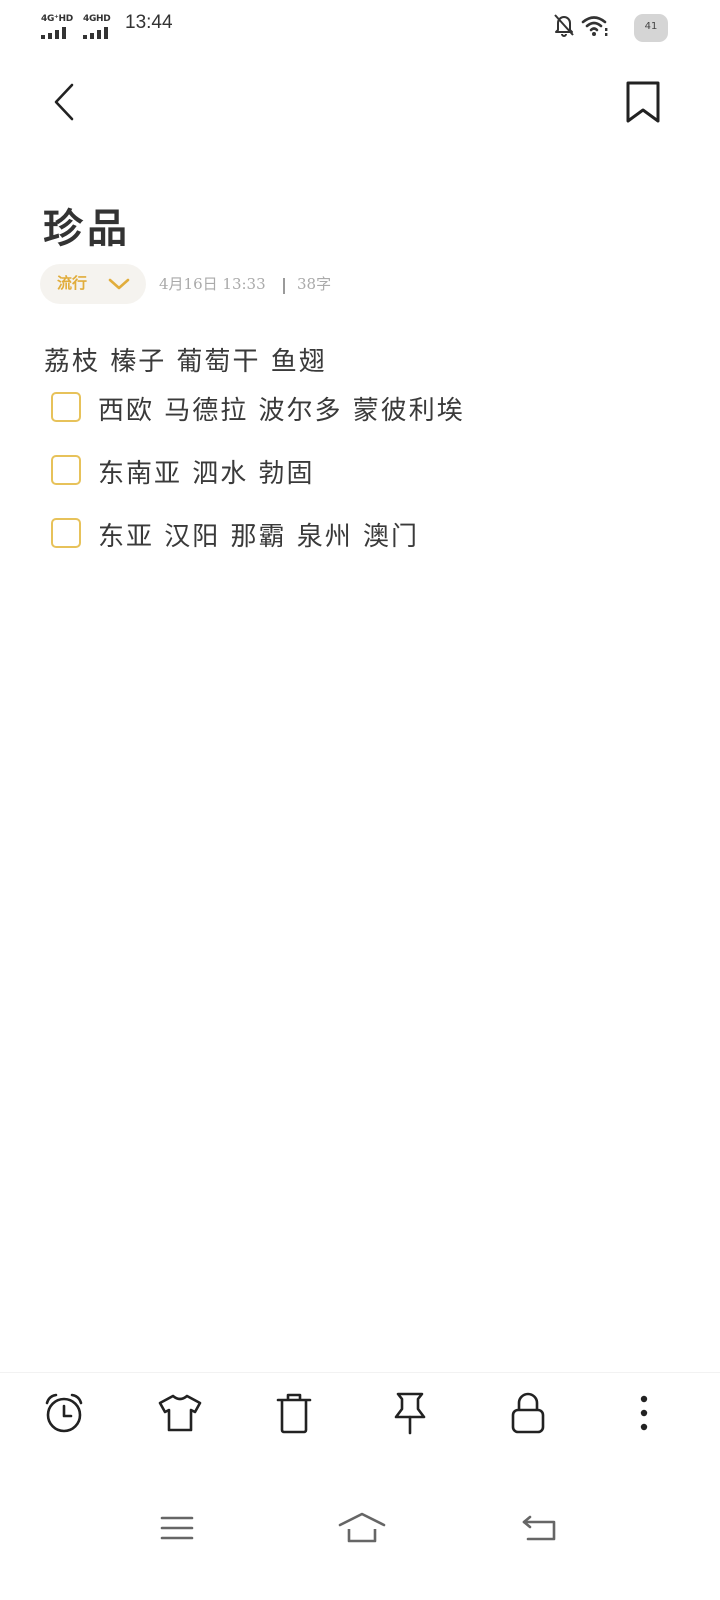 The width and height of the screenshot is (720, 1600). I want to click on note-paragraph: 荔枝 榛子 葡萄干 鱼翅, so click(185, 359).